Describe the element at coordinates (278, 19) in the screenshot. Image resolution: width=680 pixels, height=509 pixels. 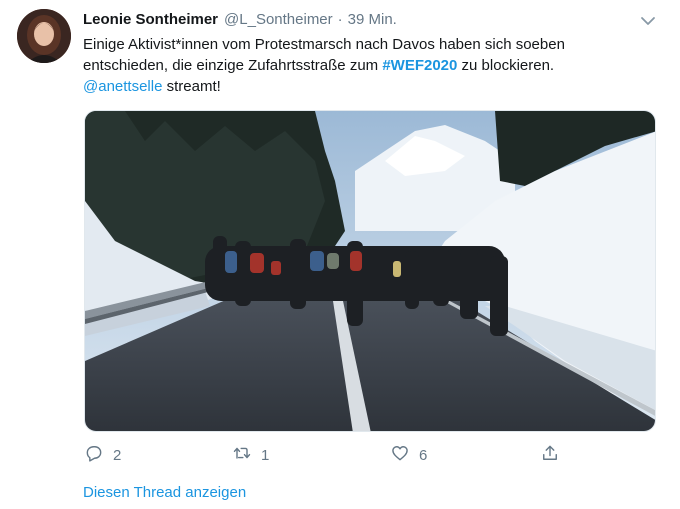
I see `author-handle: @L_Sontheimer` at that location.